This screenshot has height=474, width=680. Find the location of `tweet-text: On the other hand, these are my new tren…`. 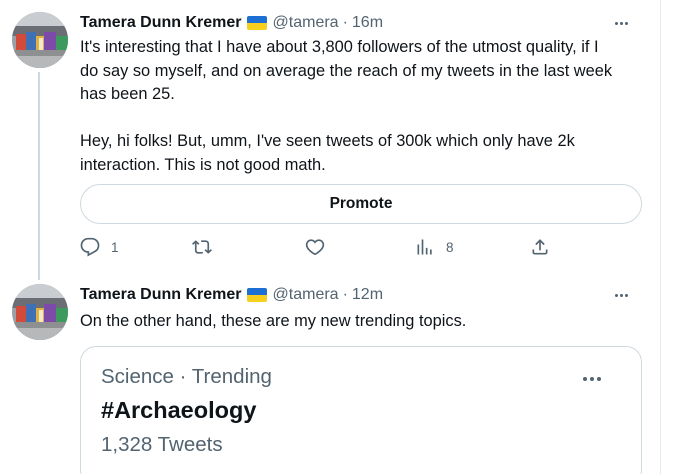

tweet-text: On the other hand, these are my new tren… is located at coordinates (363, 322).